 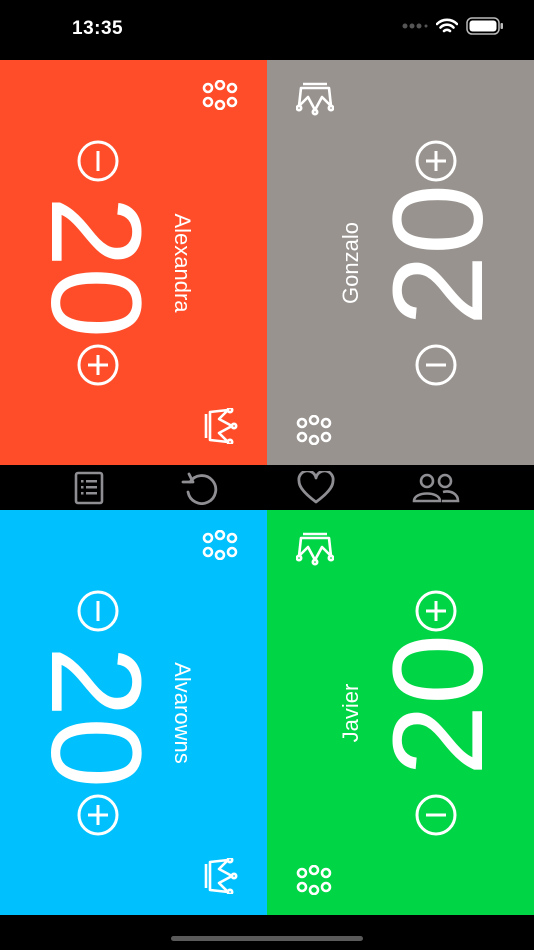 I want to click on player-name: Alexandra, so click(x=182, y=263).